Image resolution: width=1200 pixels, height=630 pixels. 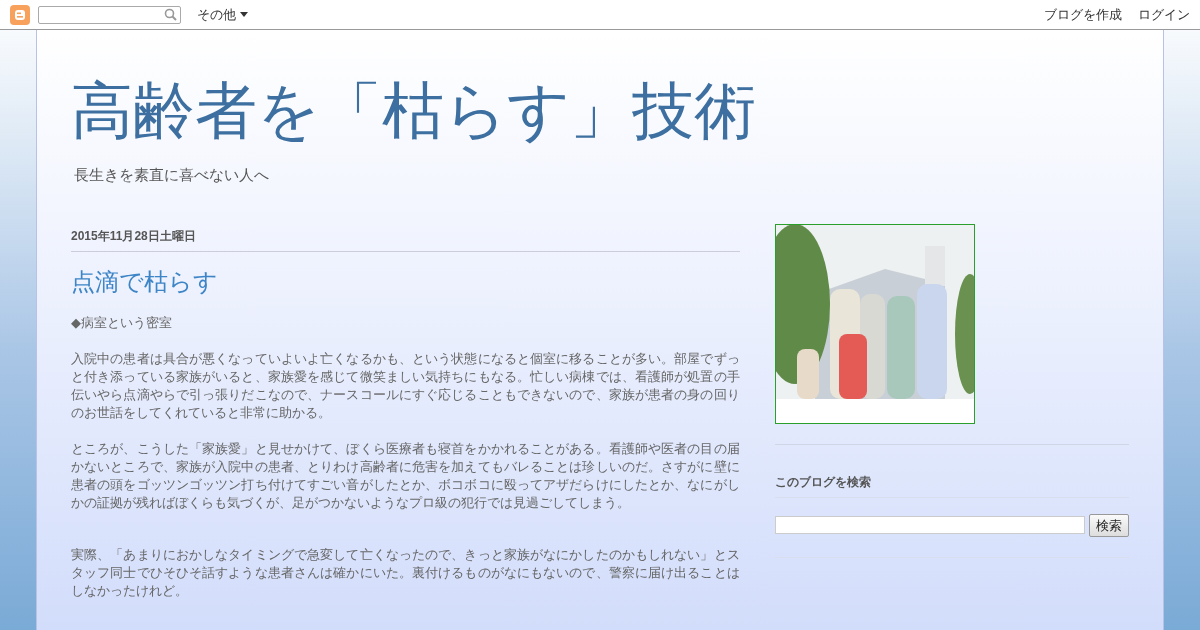 What do you see at coordinates (244, 14) in the screenshot?
I see `caret-icon` at bounding box center [244, 14].